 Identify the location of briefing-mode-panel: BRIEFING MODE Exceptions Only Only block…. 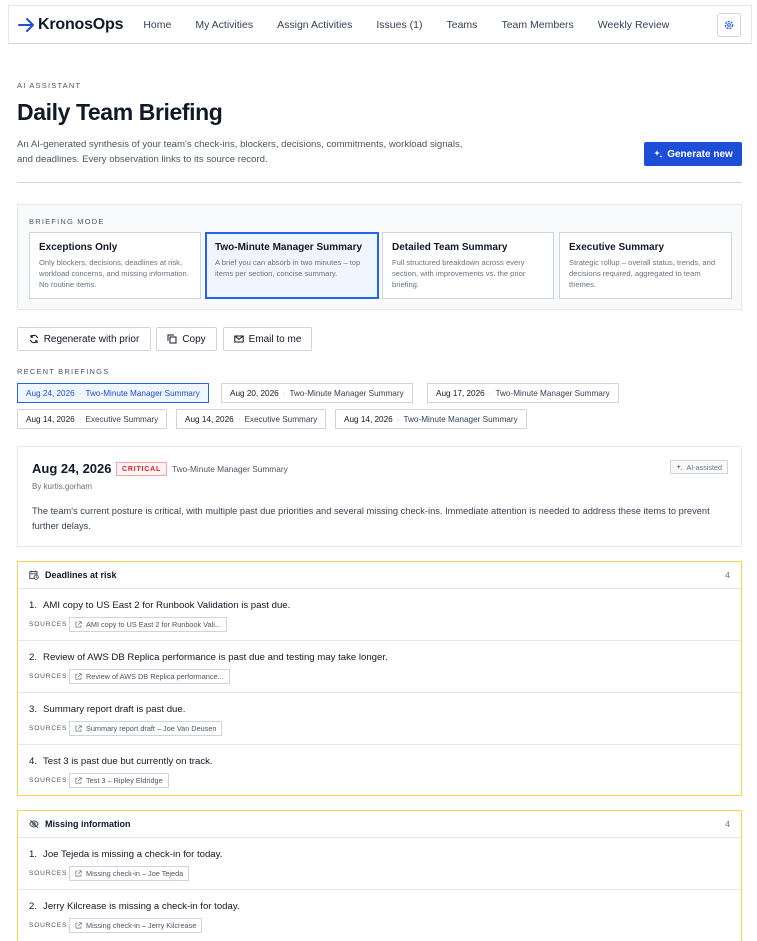
(379, 257).